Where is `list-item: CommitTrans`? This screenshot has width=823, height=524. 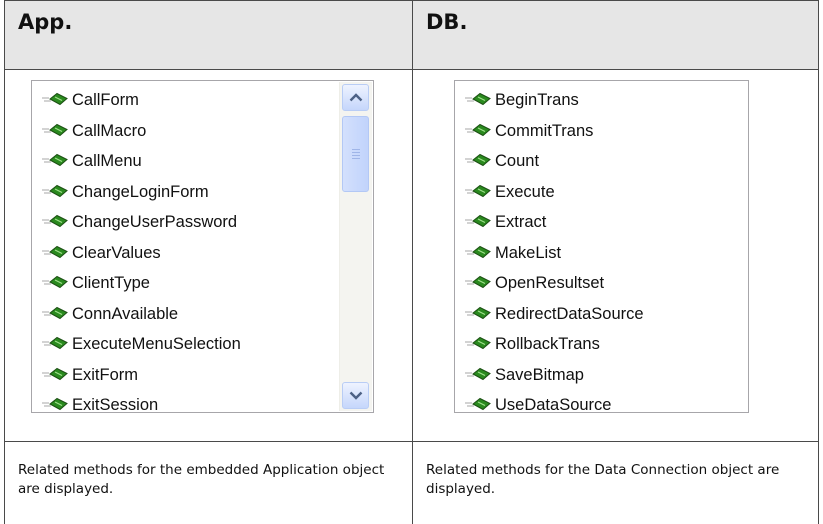 list-item: CommitTrans is located at coordinates (549, 131).